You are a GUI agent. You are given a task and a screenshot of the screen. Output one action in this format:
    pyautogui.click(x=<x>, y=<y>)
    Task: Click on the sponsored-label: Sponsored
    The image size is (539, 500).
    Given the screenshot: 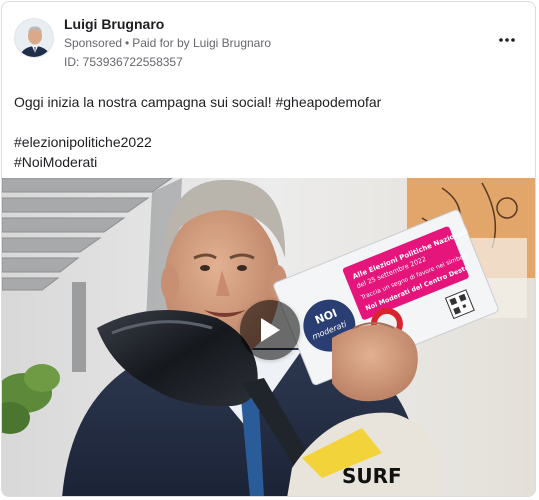 What is the action you would take?
    pyautogui.click(x=93, y=43)
    